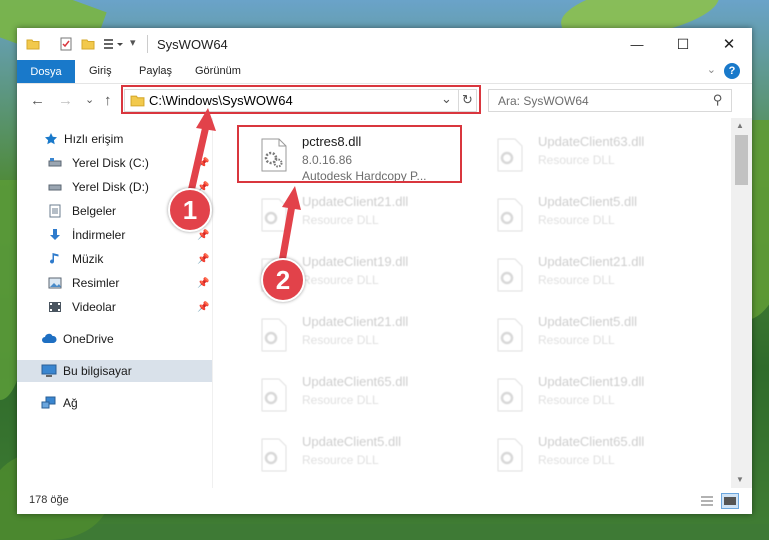 The width and height of the screenshot is (769, 540). What do you see at coordinates (600, 396) in the screenshot?
I see `file-tile: UpdateClient19.dll Resource DLL` at bounding box center [600, 396].